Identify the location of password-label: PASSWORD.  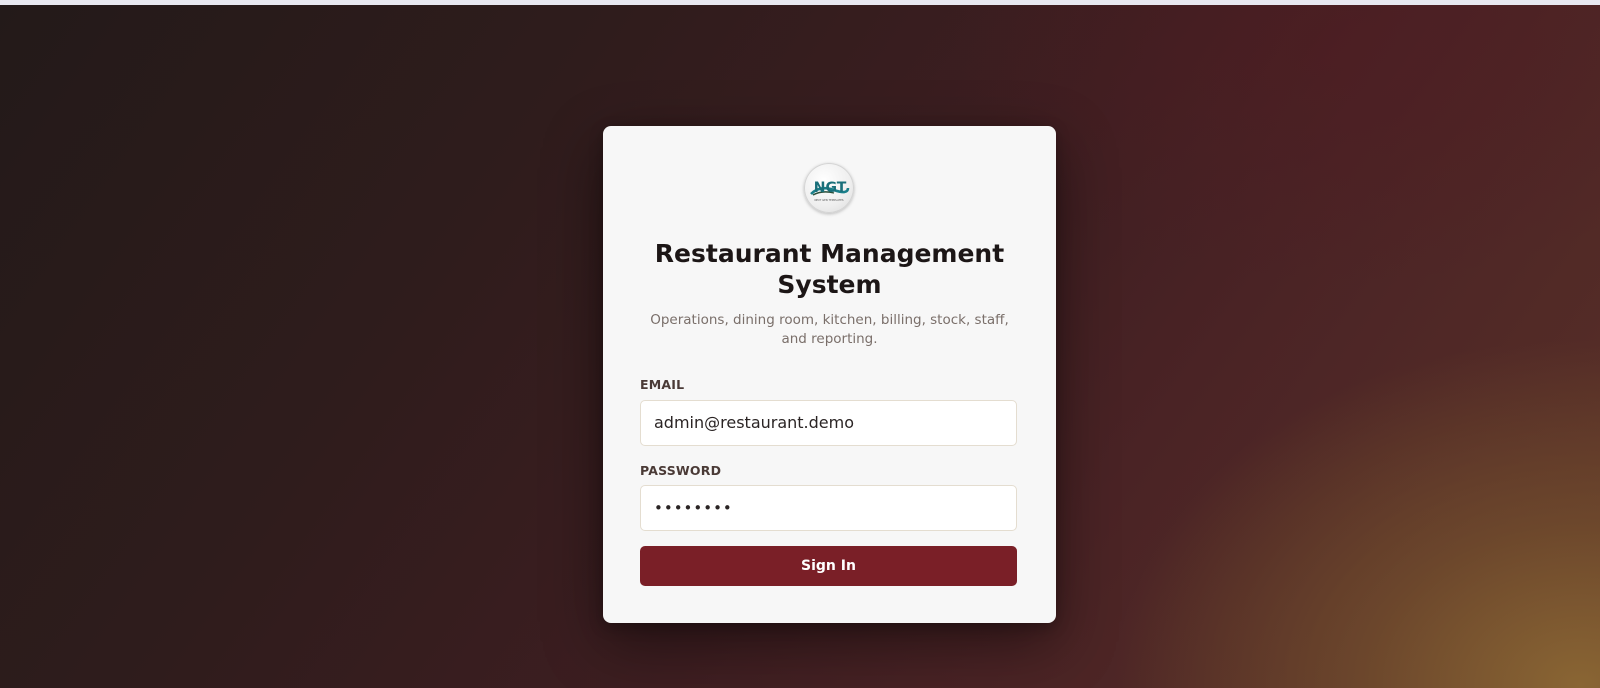
(681, 470).